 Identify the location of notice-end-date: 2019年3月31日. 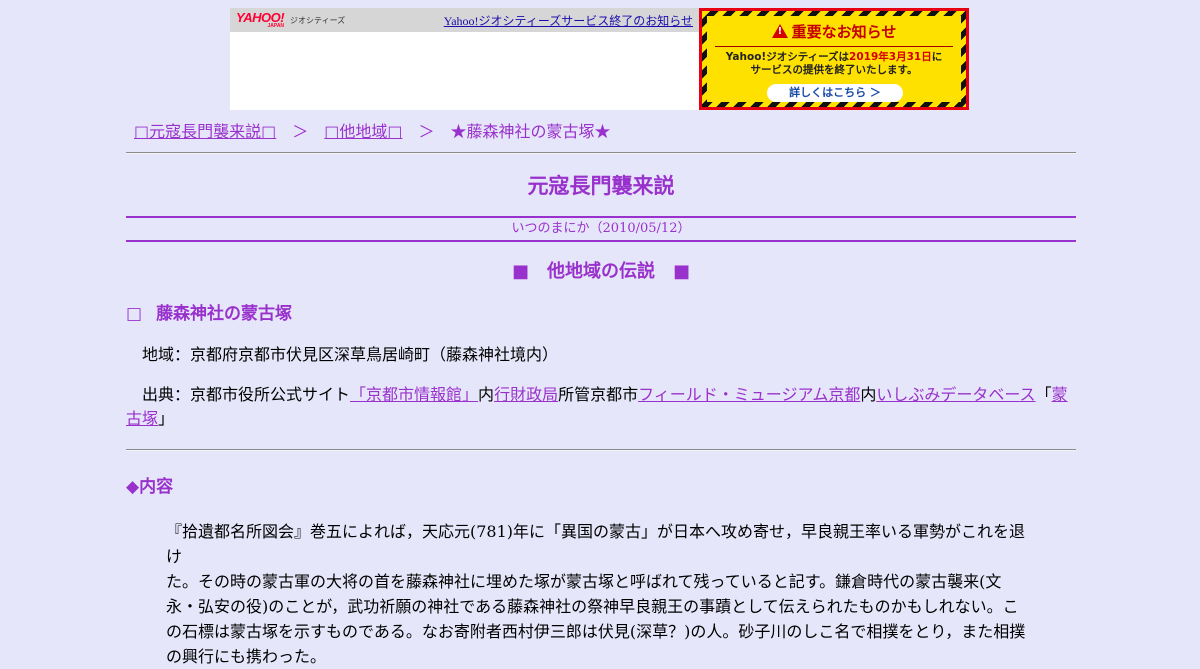
(890, 57).